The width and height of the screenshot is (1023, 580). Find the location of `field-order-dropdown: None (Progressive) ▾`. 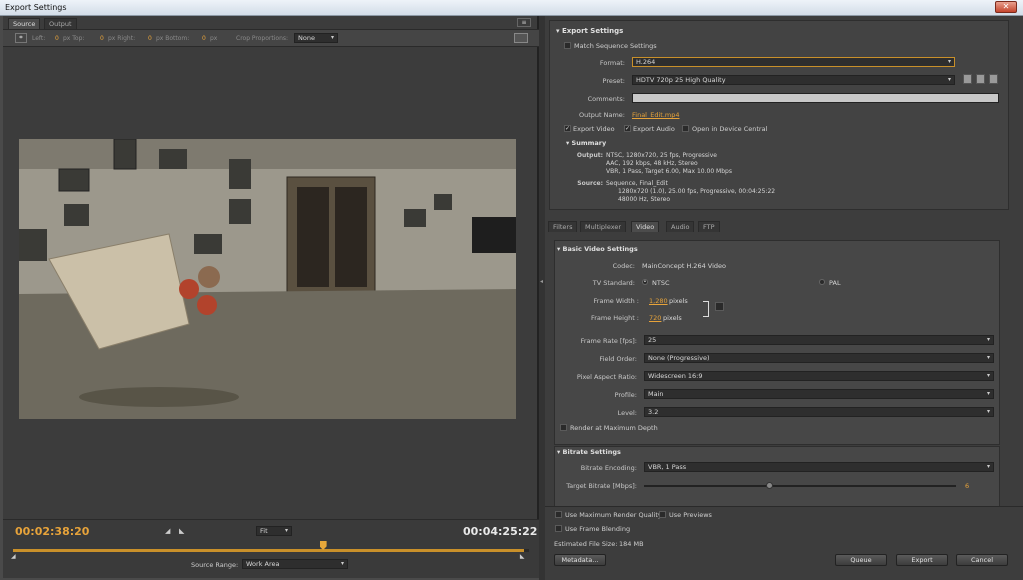

field-order-dropdown: None (Progressive) ▾ is located at coordinates (819, 358).